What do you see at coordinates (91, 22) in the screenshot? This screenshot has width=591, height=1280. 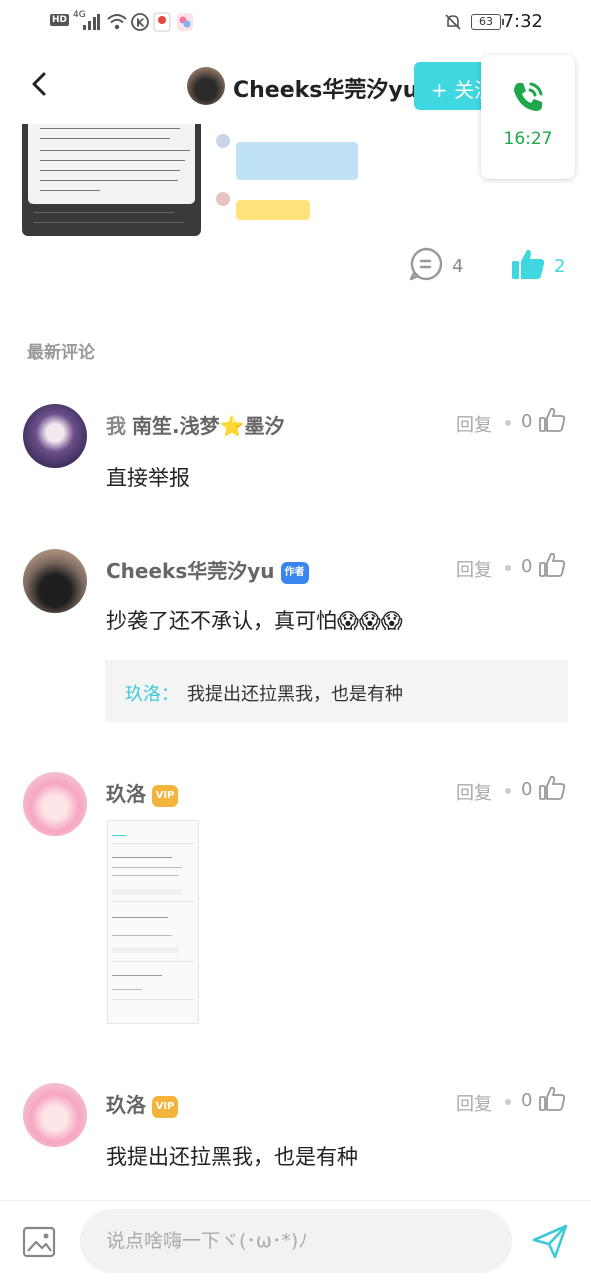 I see `signal-icon` at bounding box center [91, 22].